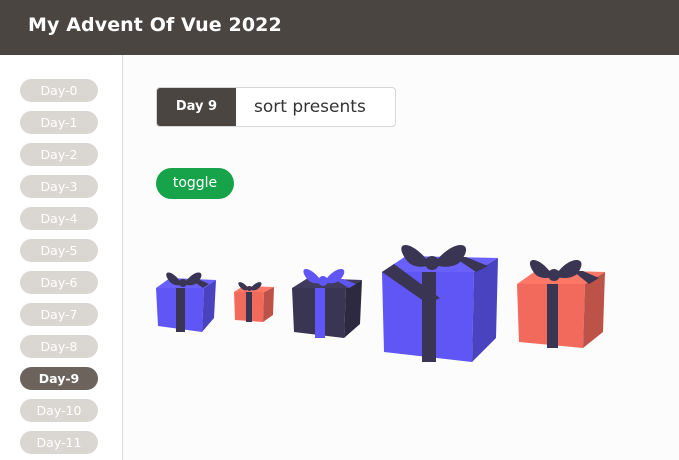 The width and height of the screenshot is (679, 460). I want to click on sidebar-item-day-7: Day-7, so click(59, 314).